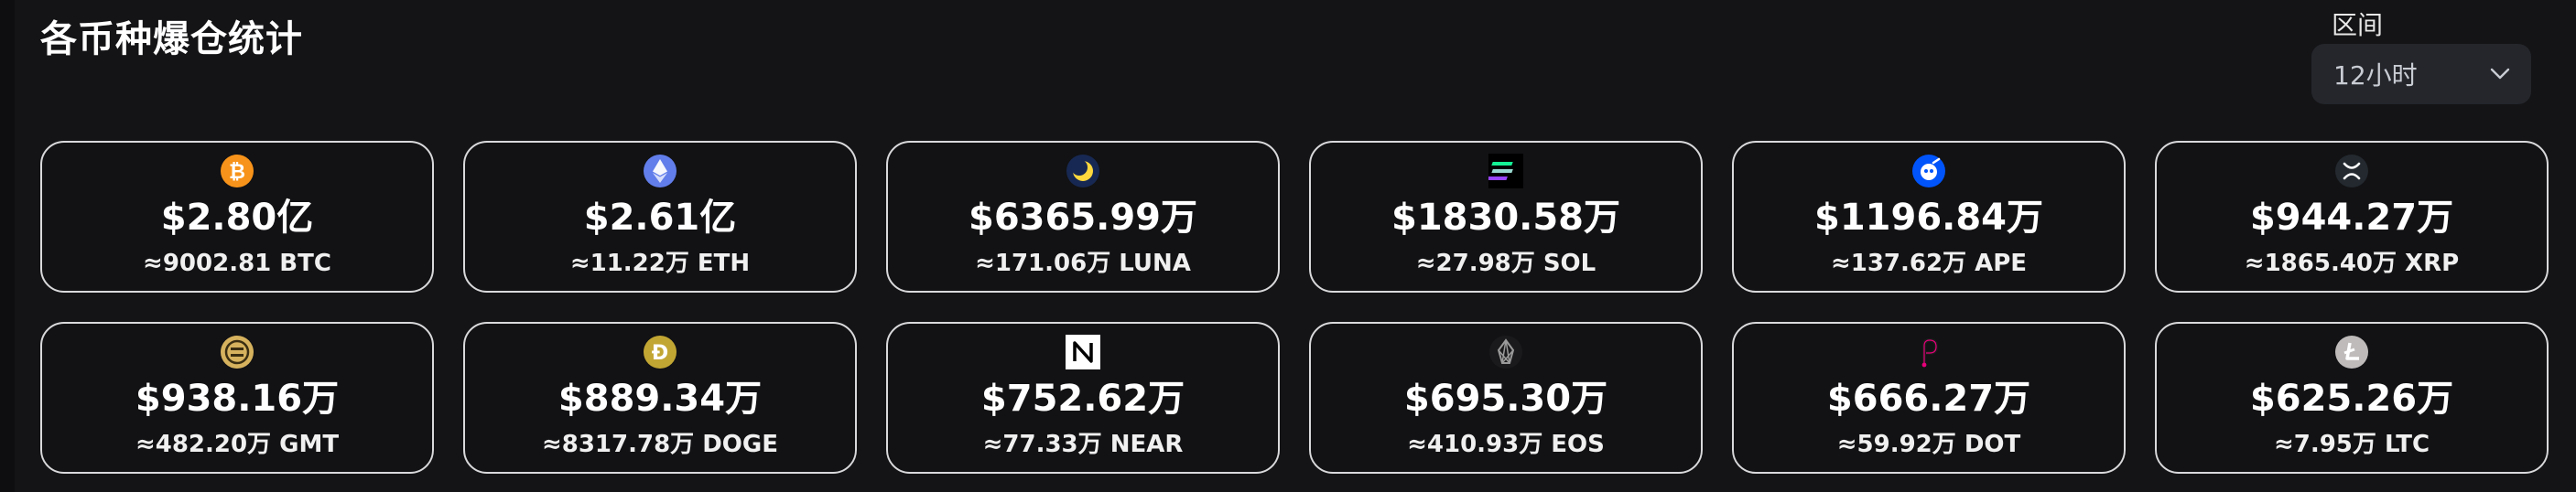  I want to click on coin-card-btc: ₿ $2.80亿 ≈9002.81 BTC, so click(237, 217).